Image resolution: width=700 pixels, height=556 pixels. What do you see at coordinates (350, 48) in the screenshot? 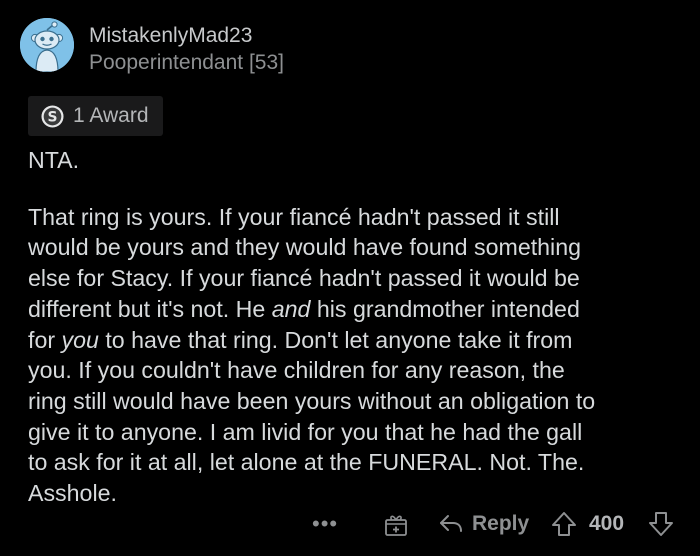
I see `comment-header: MistakenlyMad23 Pooperintendant [53]` at bounding box center [350, 48].